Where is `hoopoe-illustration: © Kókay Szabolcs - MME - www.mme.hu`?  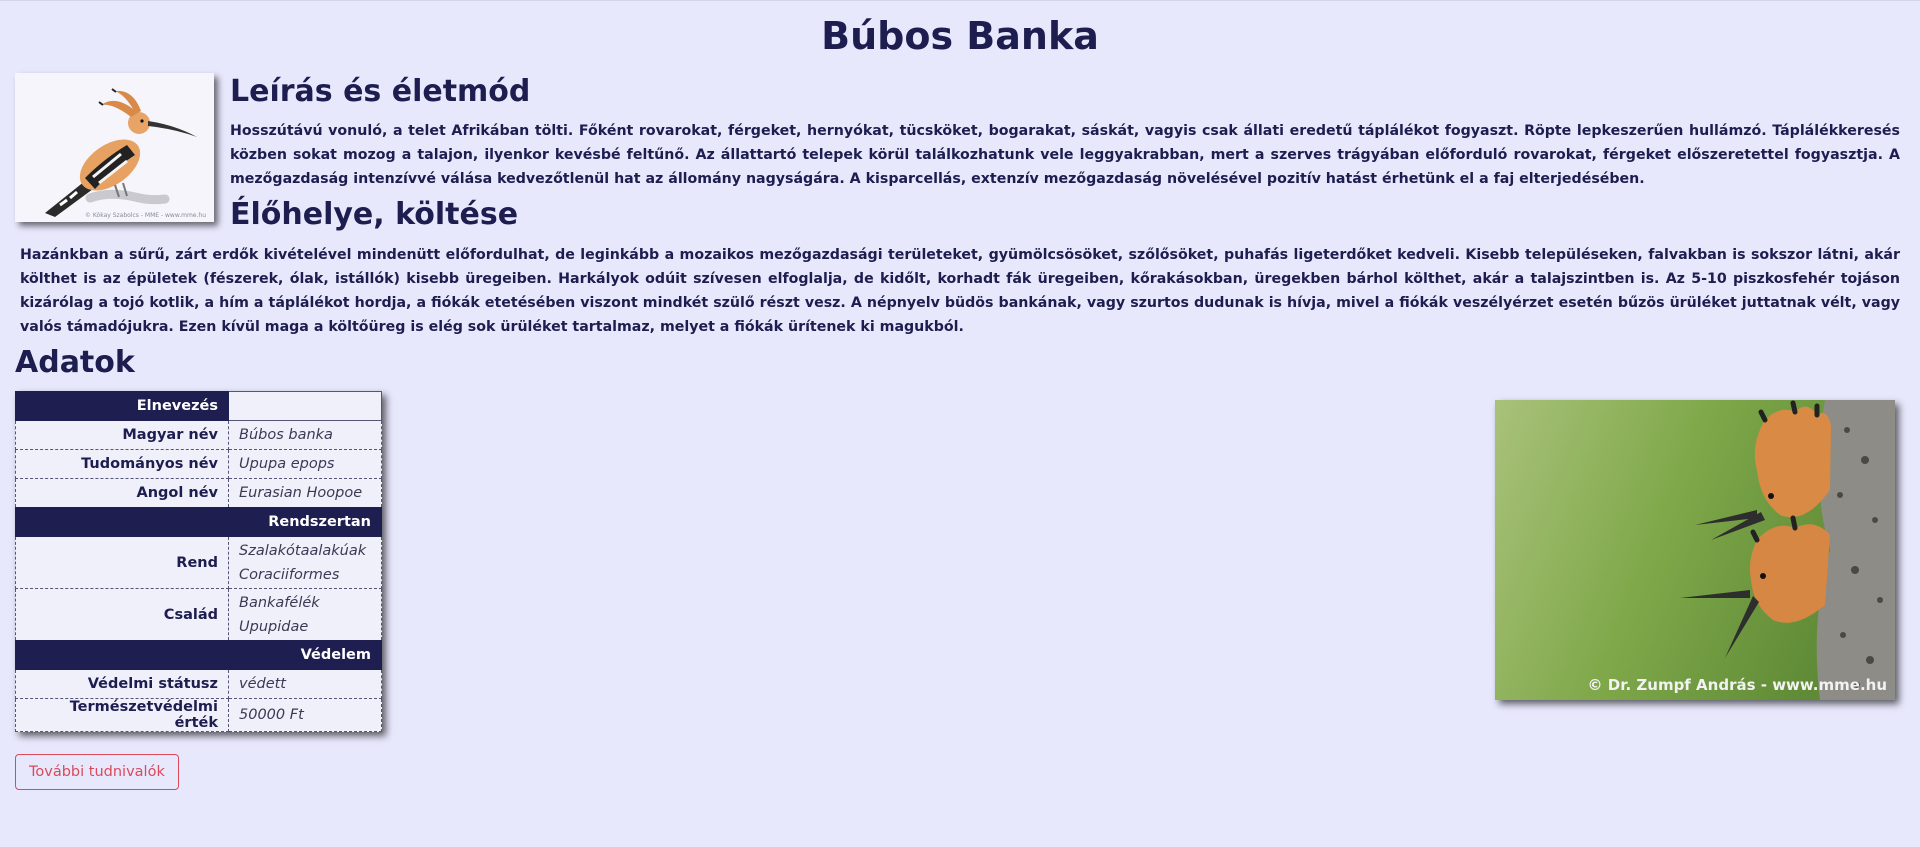 hoopoe-illustration: © Kókay Szabolcs - MME - www.mme.hu is located at coordinates (114, 147).